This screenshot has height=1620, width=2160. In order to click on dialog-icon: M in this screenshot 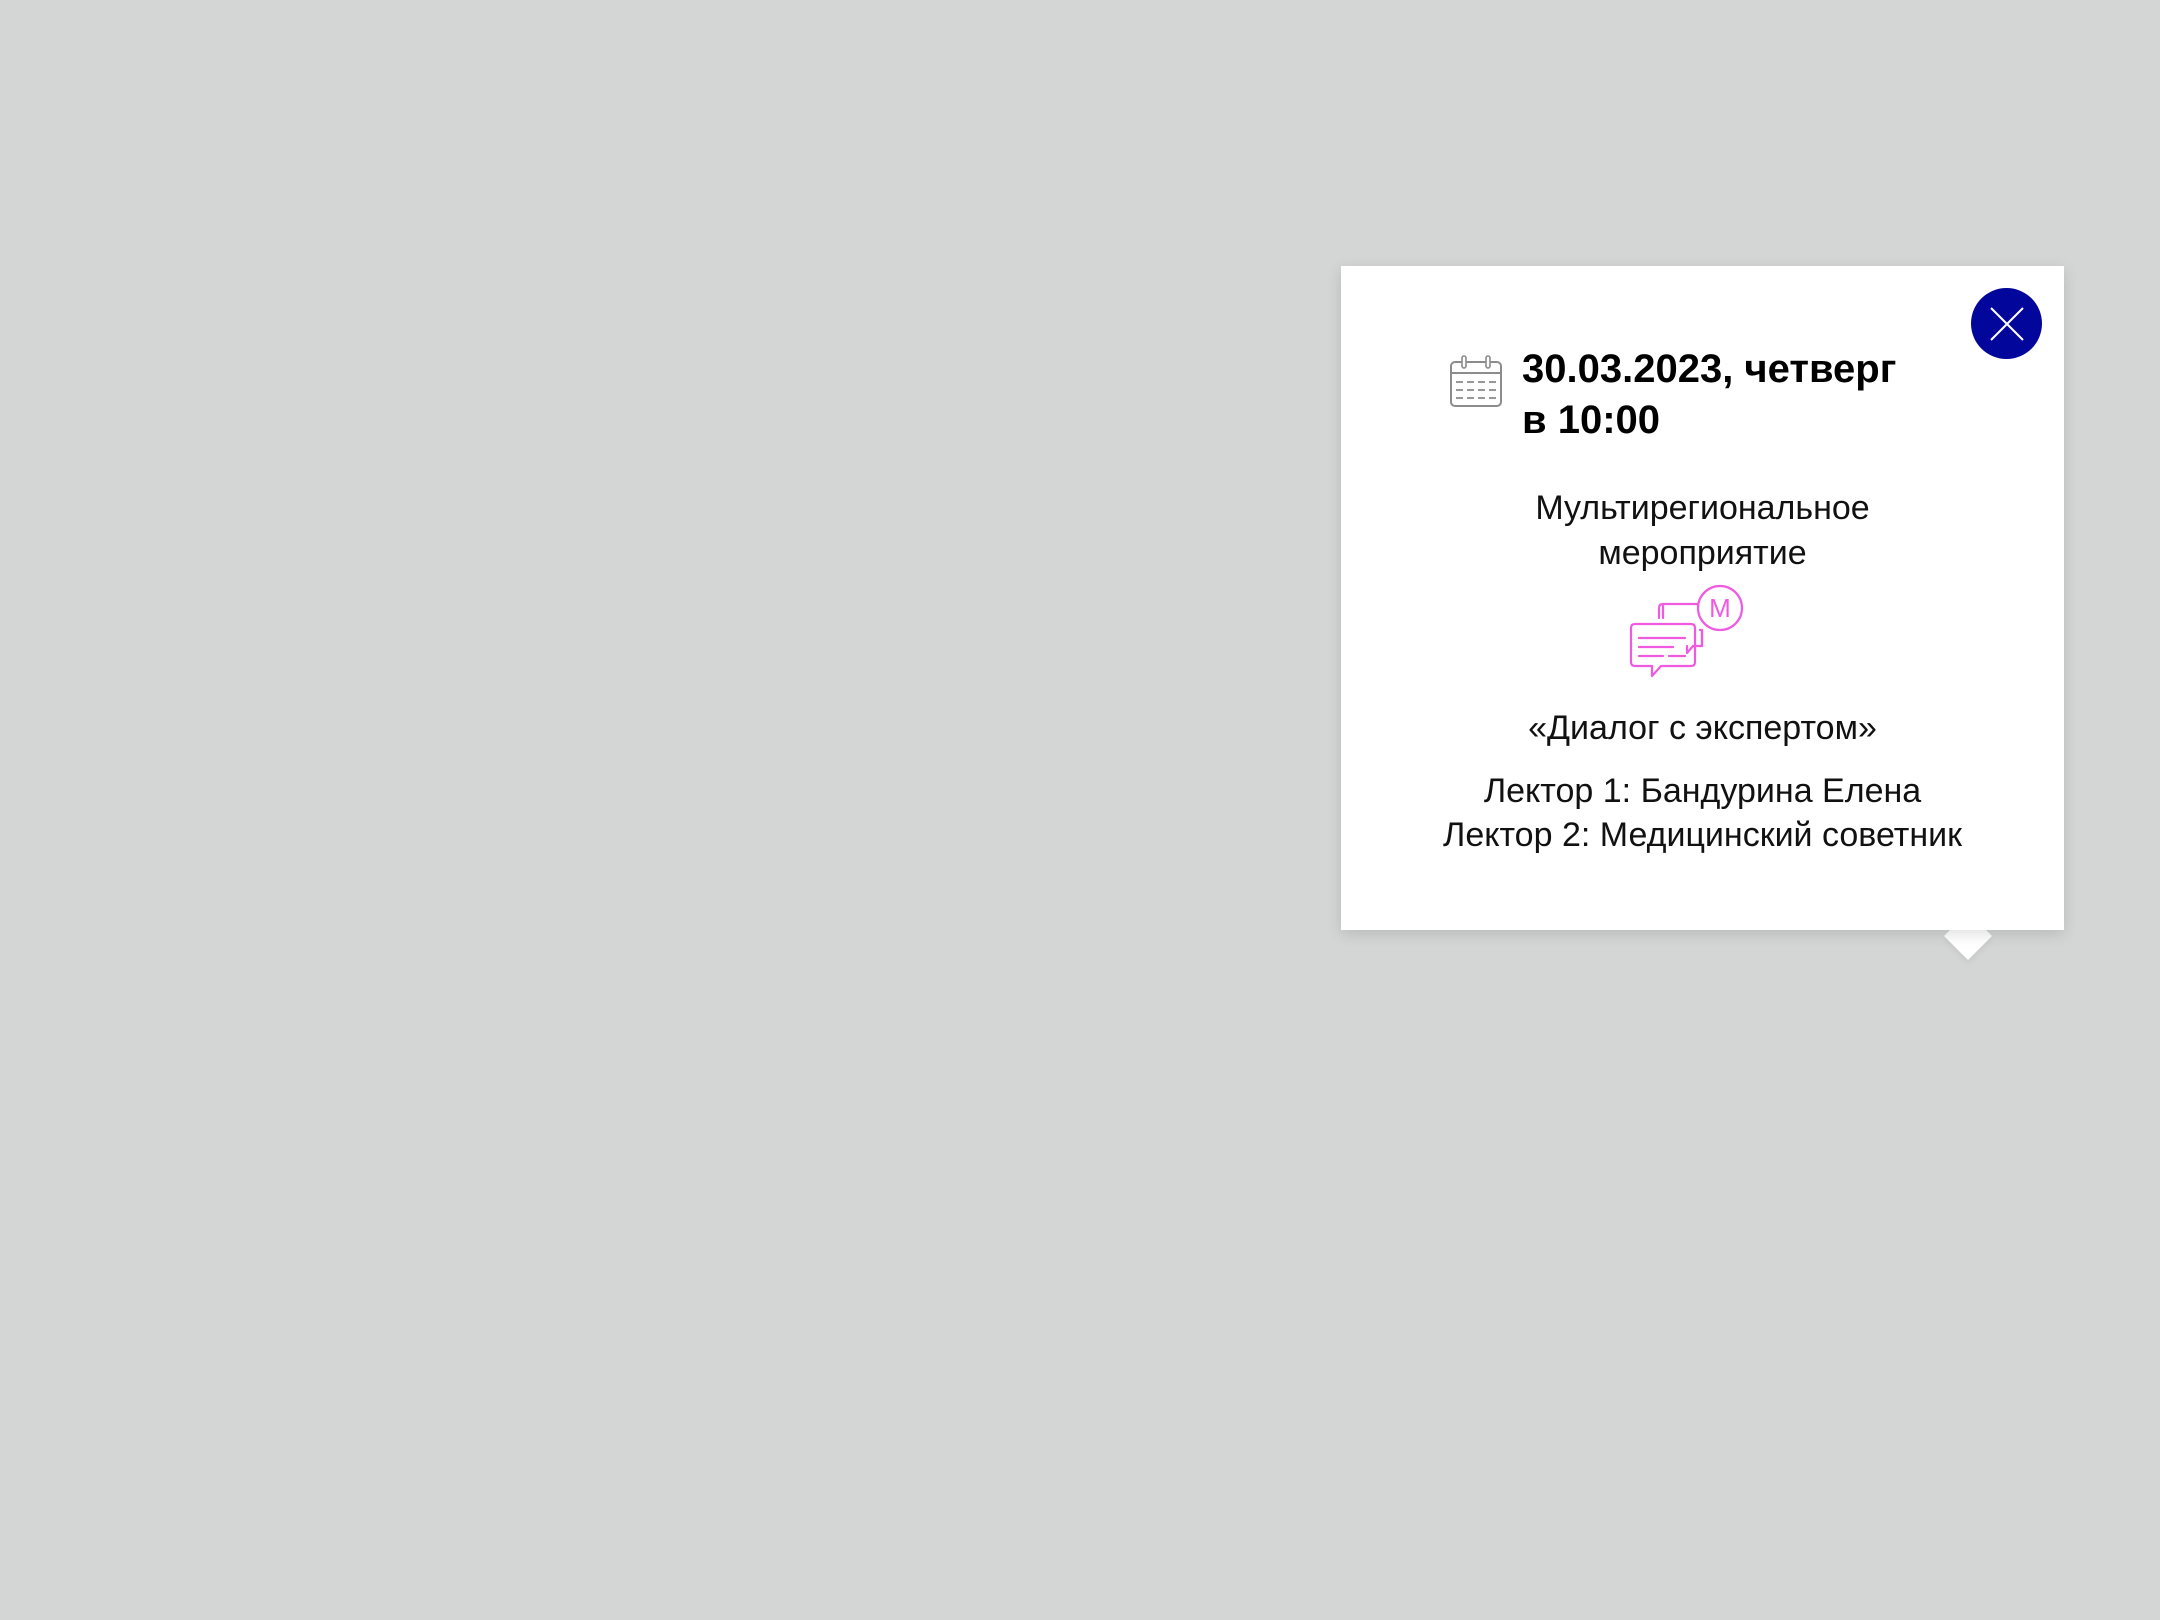, I will do `click(1686, 631)`.